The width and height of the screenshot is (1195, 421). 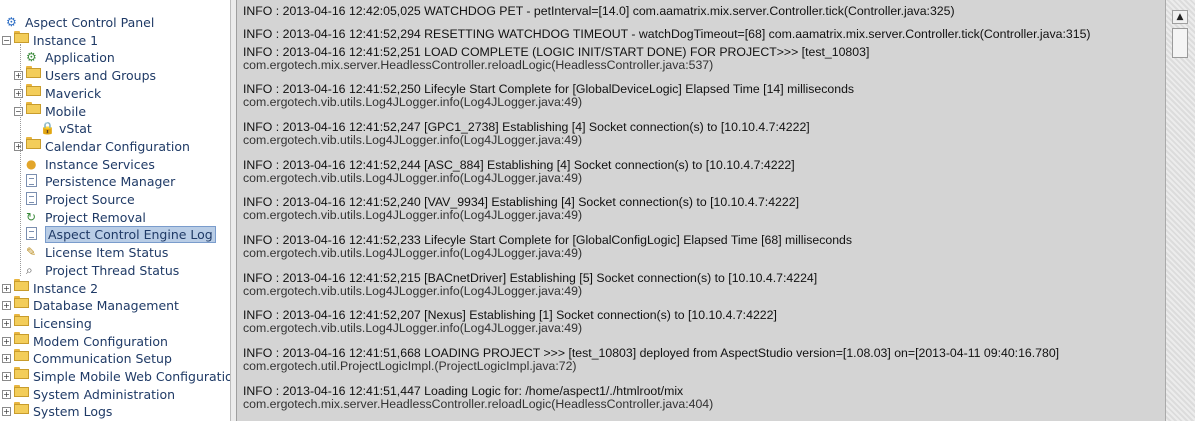 What do you see at coordinates (115, 39) in the screenshot?
I see `tree-item-instance-1: − Instance 1` at bounding box center [115, 39].